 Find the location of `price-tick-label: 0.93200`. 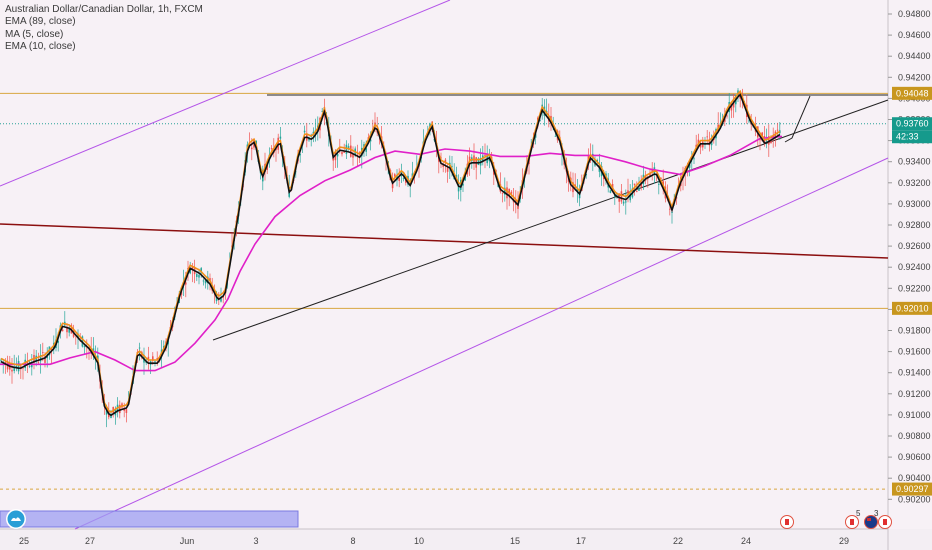

price-tick-label: 0.93200 is located at coordinates (914, 183).